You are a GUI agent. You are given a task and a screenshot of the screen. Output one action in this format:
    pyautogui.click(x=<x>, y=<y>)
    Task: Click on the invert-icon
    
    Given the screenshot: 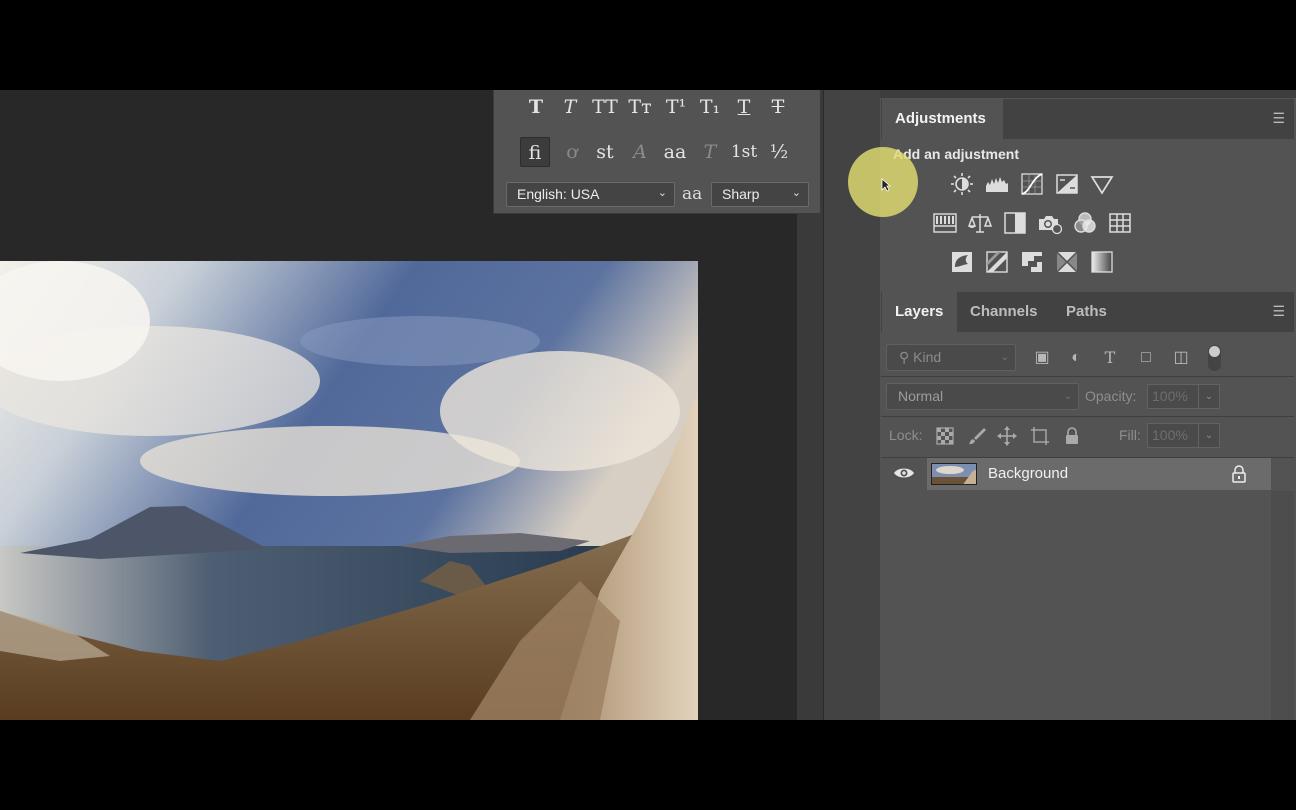 What is the action you would take?
    pyautogui.click(x=962, y=262)
    